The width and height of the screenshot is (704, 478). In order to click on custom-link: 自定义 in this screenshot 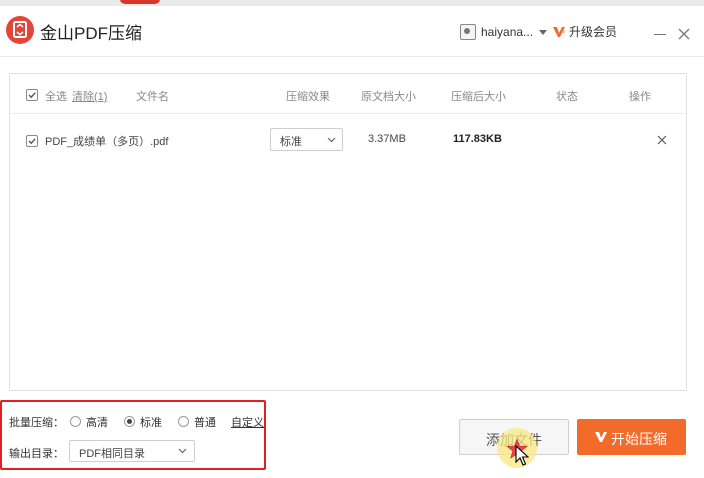, I will do `click(247, 422)`.